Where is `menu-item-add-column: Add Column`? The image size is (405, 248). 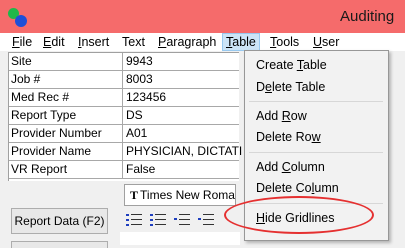 menu-item-add-column: Add Column is located at coordinates (290, 167).